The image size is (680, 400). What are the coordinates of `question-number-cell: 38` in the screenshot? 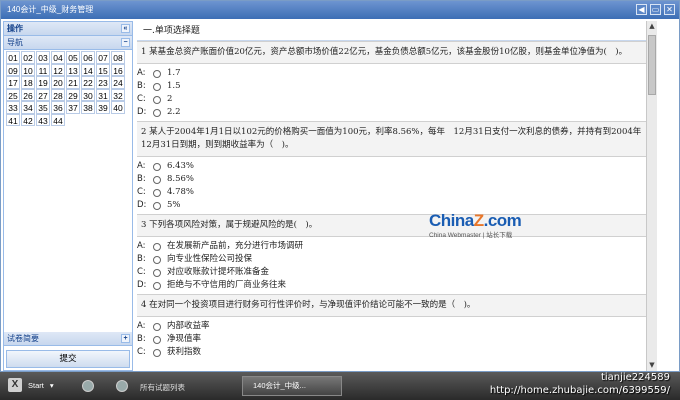 It's located at (88, 107).